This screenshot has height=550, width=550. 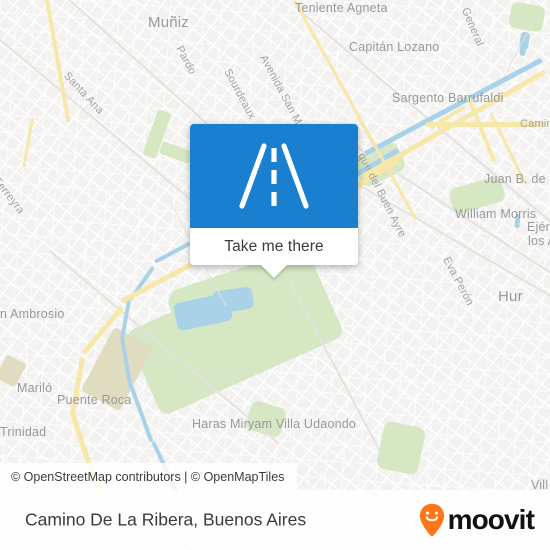 I want to click on map-label: General, so click(x=472, y=27).